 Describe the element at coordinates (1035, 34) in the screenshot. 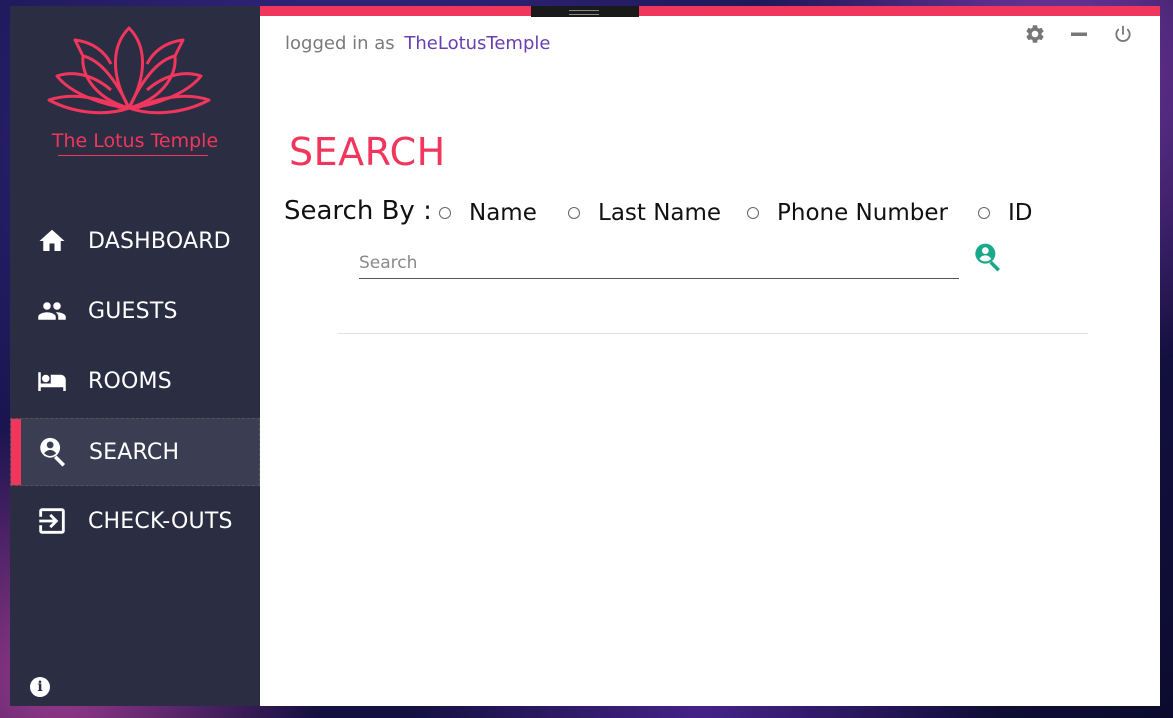

I see `gear-icon` at that location.